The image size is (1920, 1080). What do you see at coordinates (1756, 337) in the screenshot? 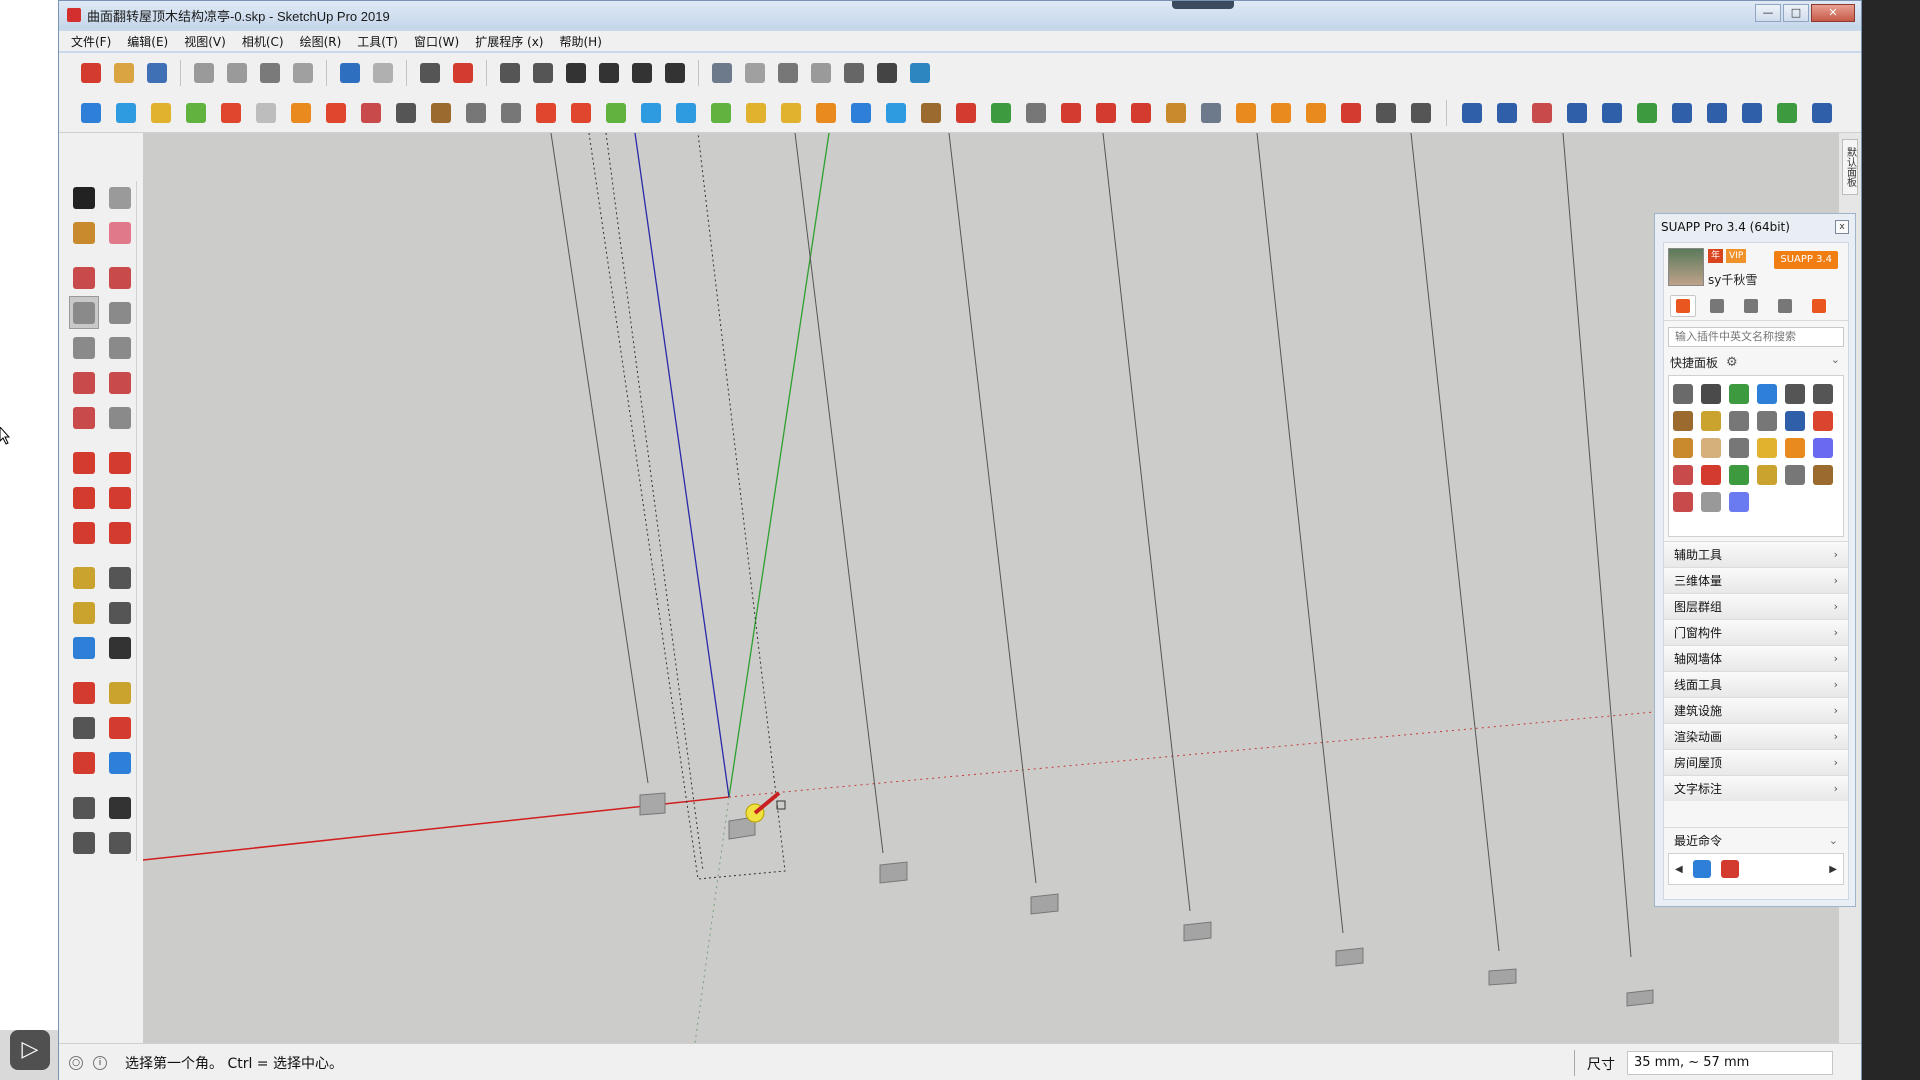
I see `plugin-search-input: 输入插件中英文名称搜索` at bounding box center [1756, 337].